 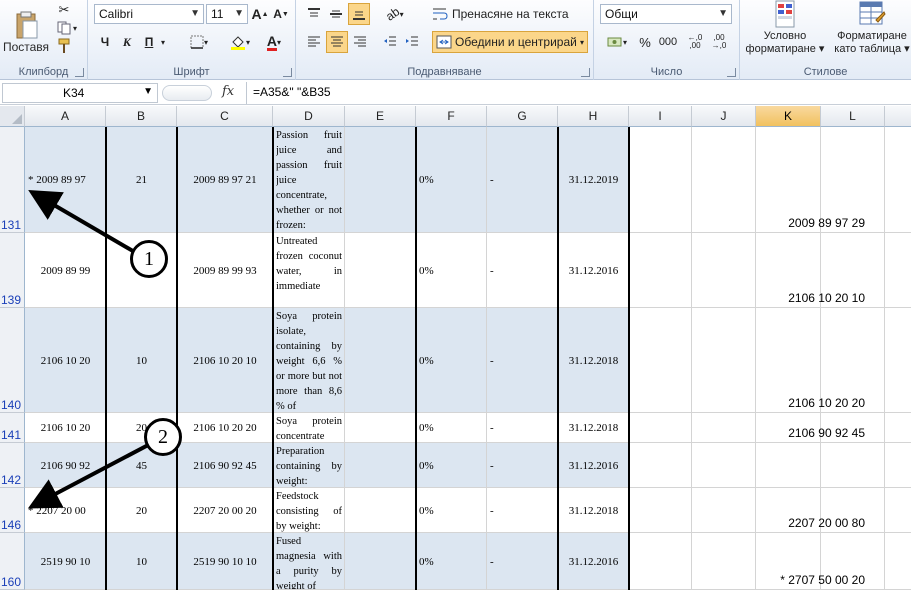 What do you see at coordinates (287, 72) in the screenshot?
I see `font-launcher` at bounding box center [287, 72].